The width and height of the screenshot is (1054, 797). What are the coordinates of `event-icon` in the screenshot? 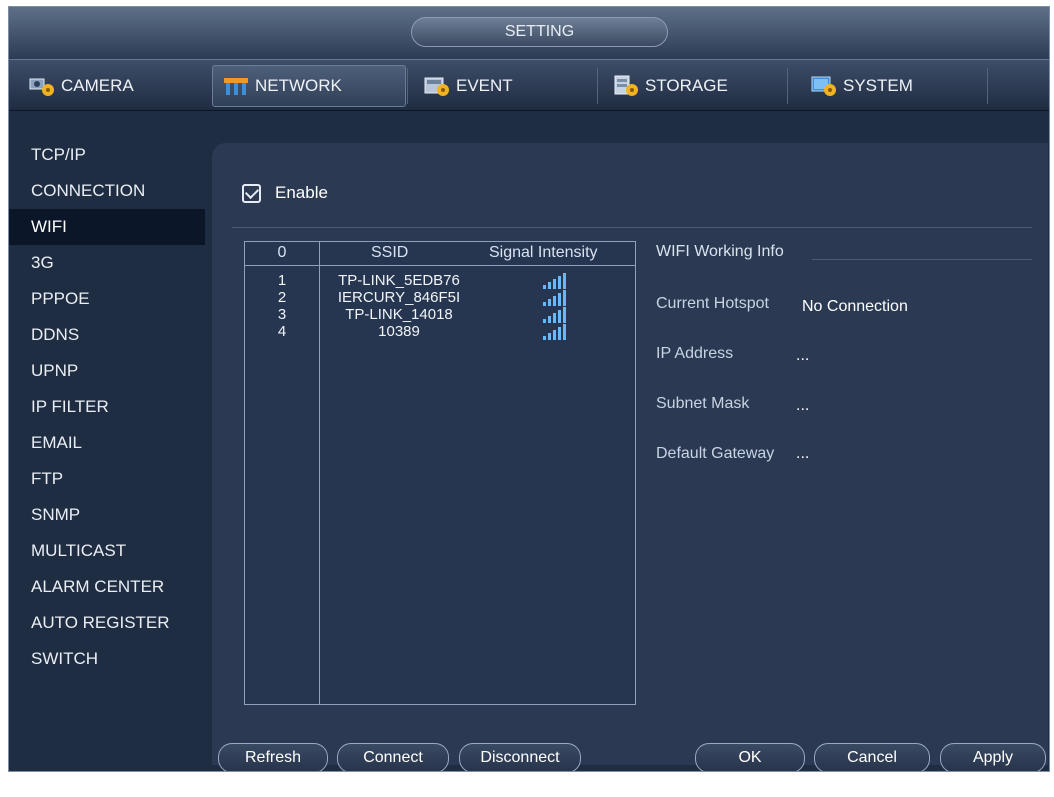 It's located at (437, 86).